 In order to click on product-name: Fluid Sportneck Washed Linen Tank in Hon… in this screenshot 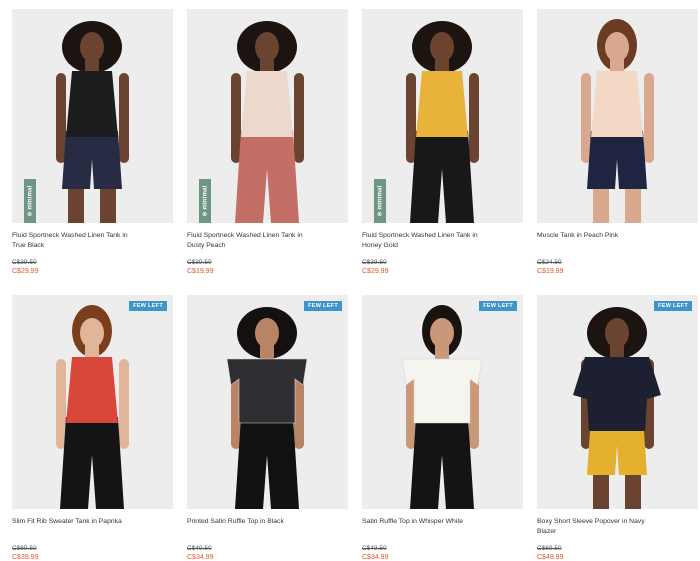, I will do `click(422, 241)`.